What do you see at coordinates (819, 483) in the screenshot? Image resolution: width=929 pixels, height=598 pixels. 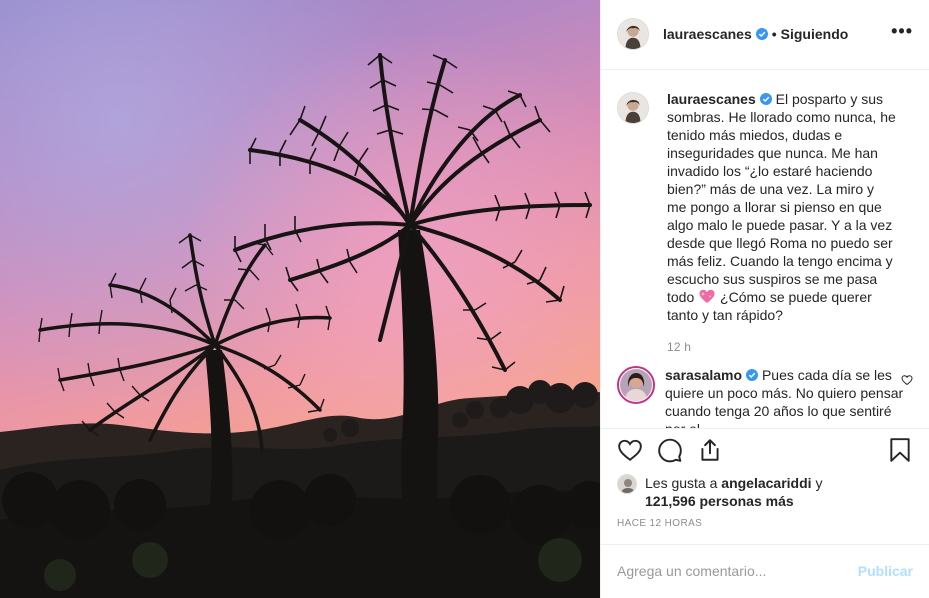 I see `likes-joiner: y` at bounding box center [819, 483].